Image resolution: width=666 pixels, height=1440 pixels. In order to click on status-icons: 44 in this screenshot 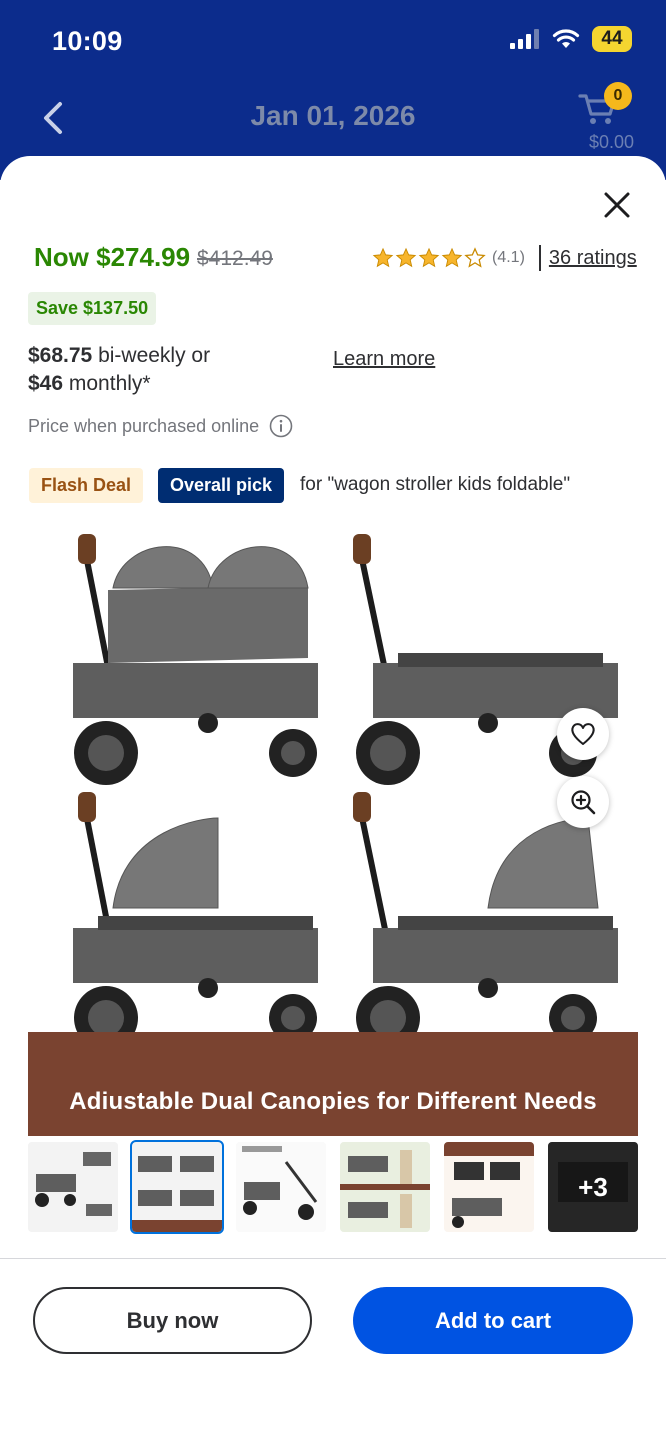, I will do `click(571, 39)`.